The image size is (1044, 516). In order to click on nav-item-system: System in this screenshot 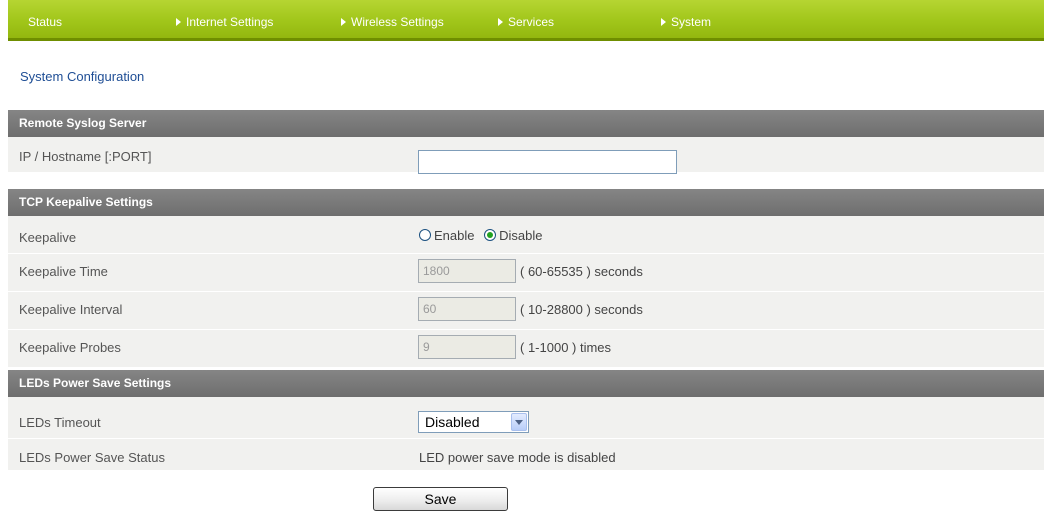, I will do `click(686, 22)`.